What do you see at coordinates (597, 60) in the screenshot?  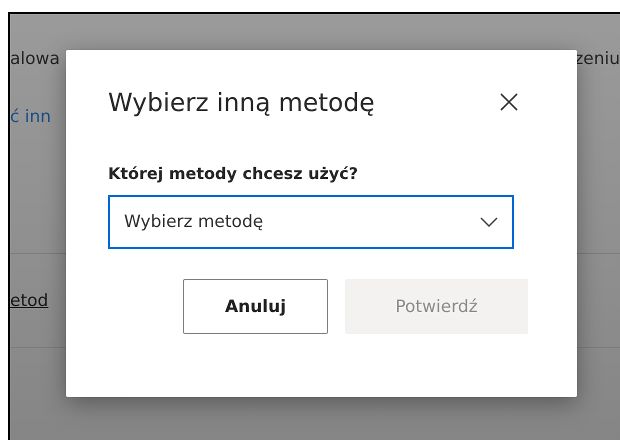 I see `page-text: zeniu` at bounding box center [597, 60].